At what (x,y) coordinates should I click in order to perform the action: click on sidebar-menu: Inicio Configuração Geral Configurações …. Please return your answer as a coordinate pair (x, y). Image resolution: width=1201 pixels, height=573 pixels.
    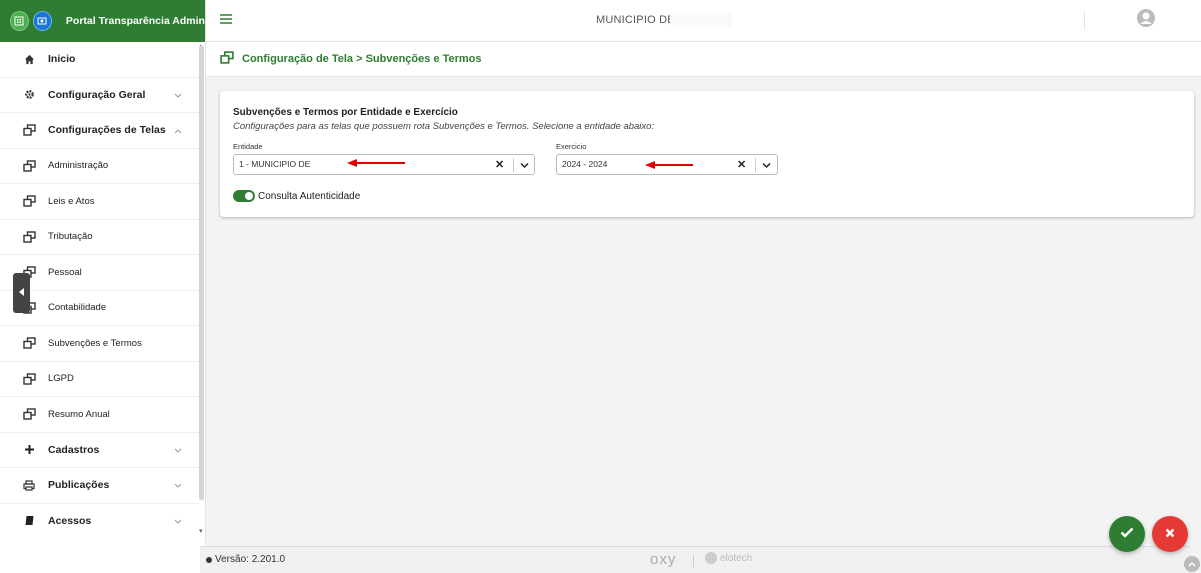
    Looking at the image, I should click on (100, 290).